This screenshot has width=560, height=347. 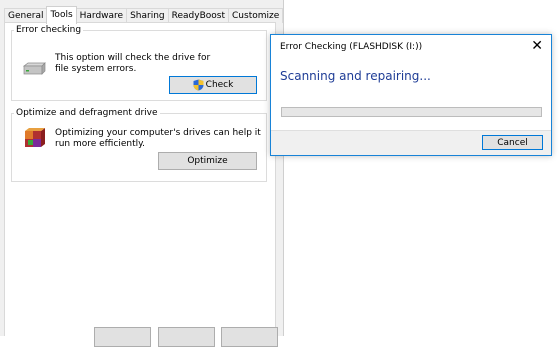 What do you see at coordinates (198, 15) in the screenshot?
I see `tab-readyboost: ReadyBoost` at bounding box center [198, 15].